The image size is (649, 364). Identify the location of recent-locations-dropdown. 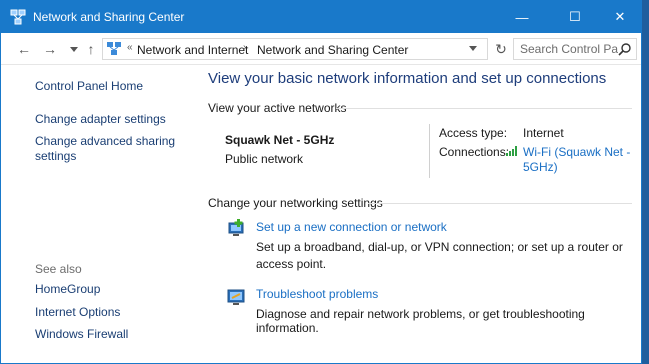
(74, 49).